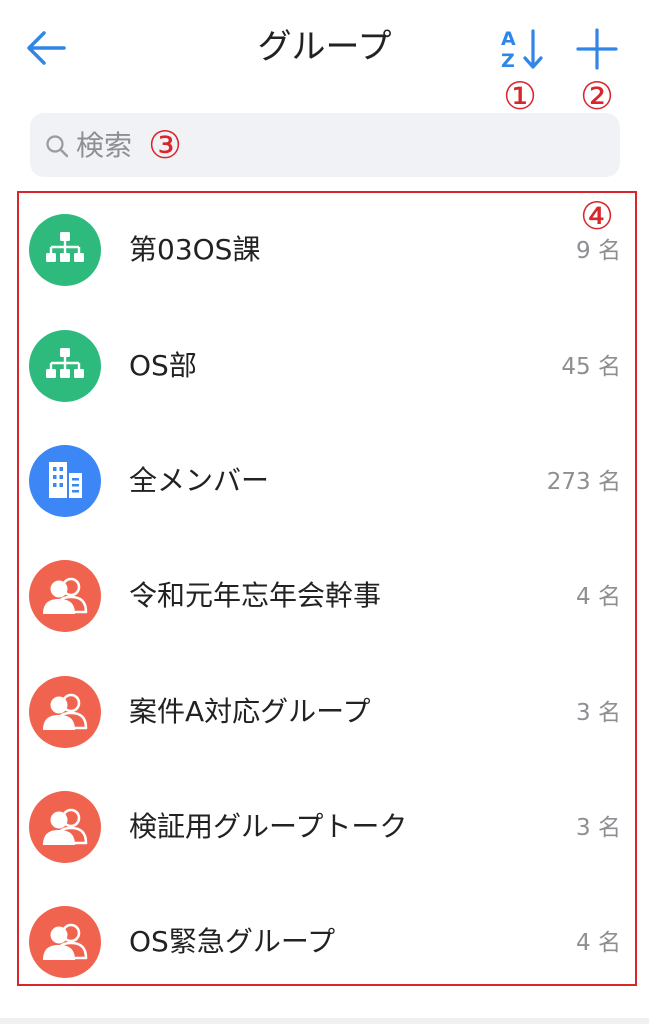  What do you see at coordinates (195, 249) in the screenshot?
I see `group-name: 第03OS課` at bounding box center [195, 249].